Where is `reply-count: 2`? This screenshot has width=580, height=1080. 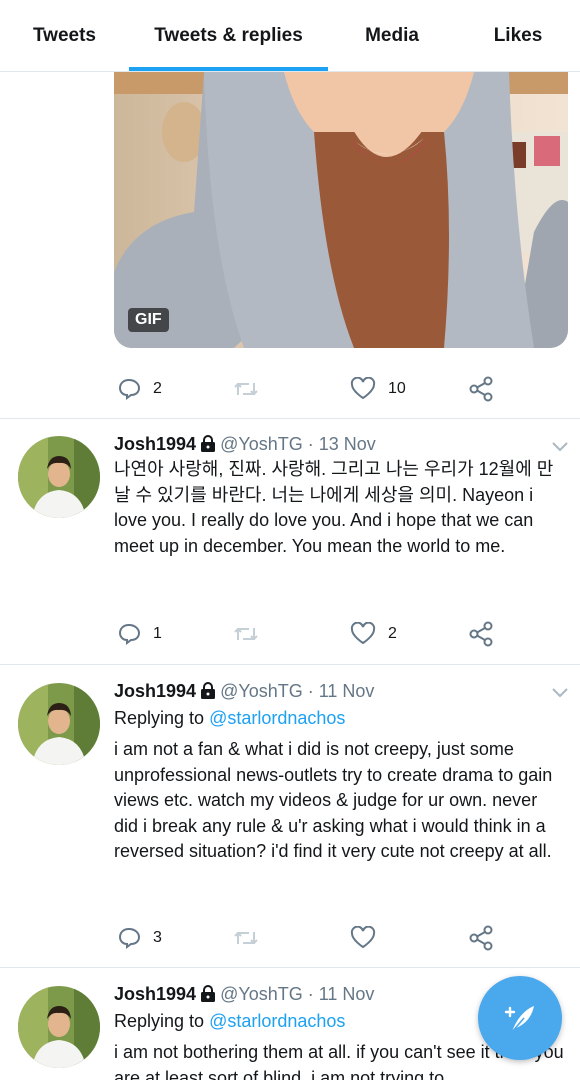 reply-count: 2 is located at coordinates (157, 388).